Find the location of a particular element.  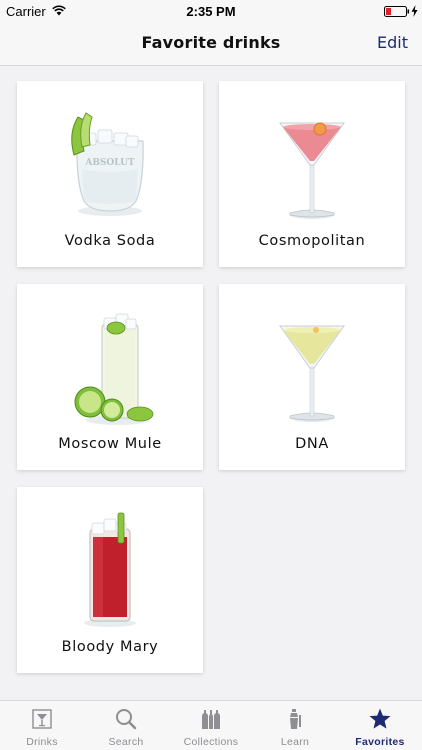

tab-drinks: Drinks is located at coordinates (42, 725).